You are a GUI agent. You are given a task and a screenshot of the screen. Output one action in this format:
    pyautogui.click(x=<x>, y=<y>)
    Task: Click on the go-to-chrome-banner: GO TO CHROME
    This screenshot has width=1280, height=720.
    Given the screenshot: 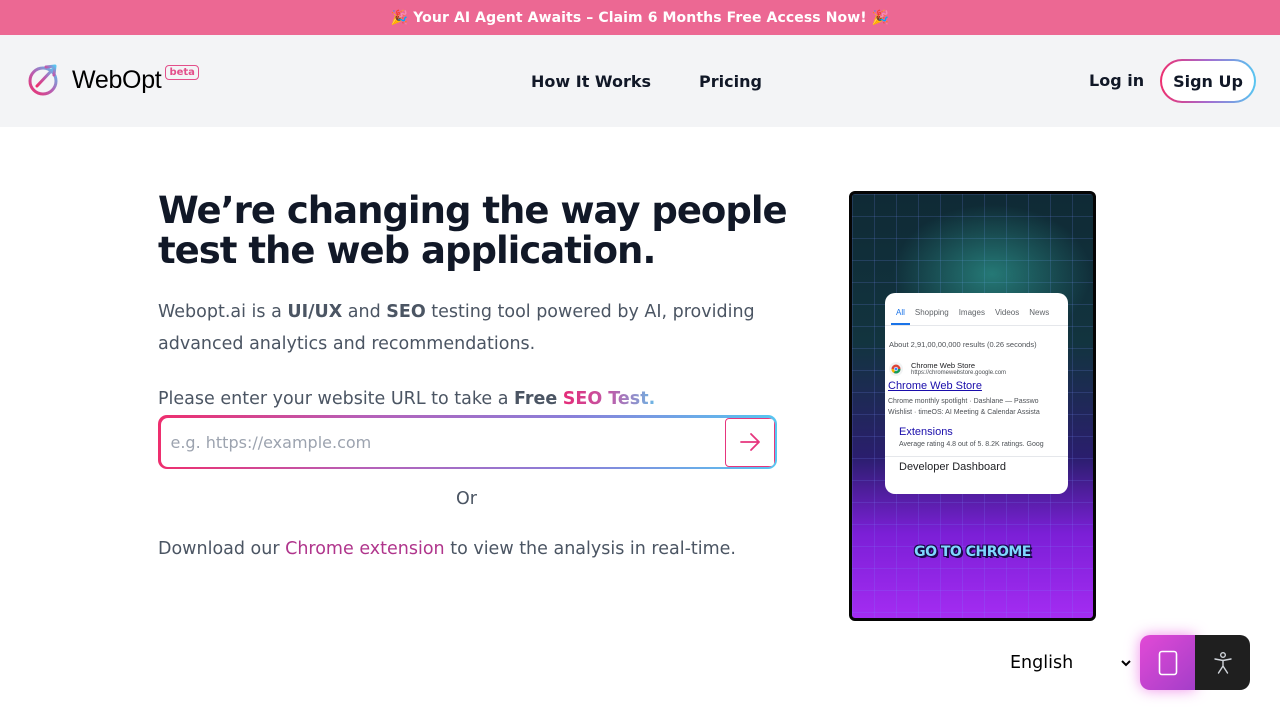 What is the action you would take?
    pyautogui.click(x=972, y=552)
    